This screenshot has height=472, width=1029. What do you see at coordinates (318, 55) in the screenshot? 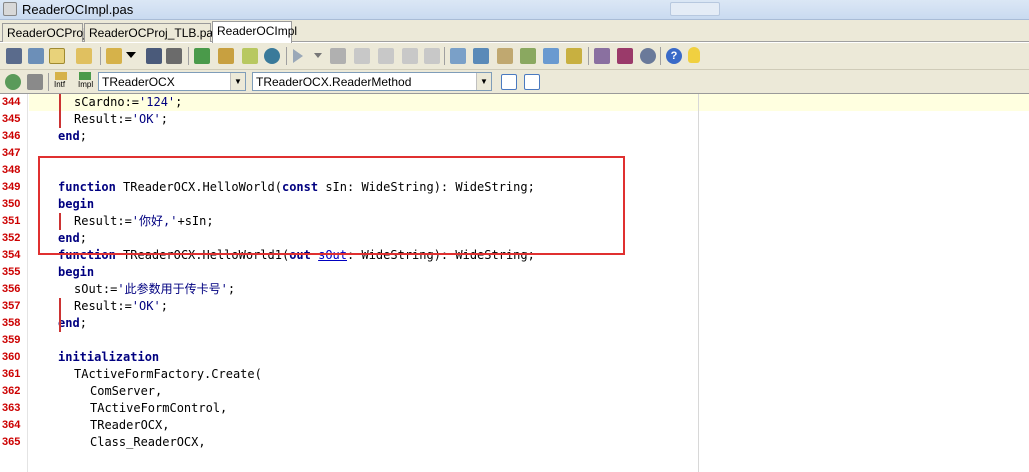
I see `run-dropdown-icon` at bounding box center [318, 55].